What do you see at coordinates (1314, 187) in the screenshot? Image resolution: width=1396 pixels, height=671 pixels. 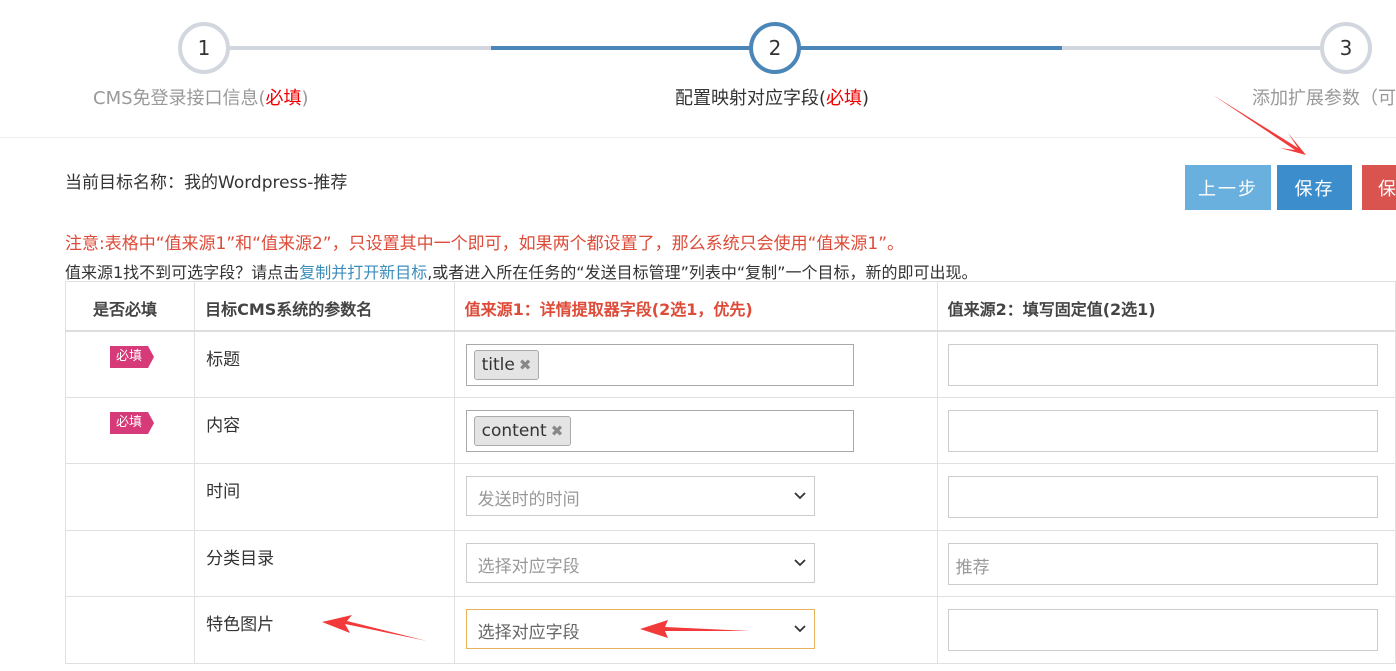 I see `save-button: 保存` at bounding box center [1314, 187].